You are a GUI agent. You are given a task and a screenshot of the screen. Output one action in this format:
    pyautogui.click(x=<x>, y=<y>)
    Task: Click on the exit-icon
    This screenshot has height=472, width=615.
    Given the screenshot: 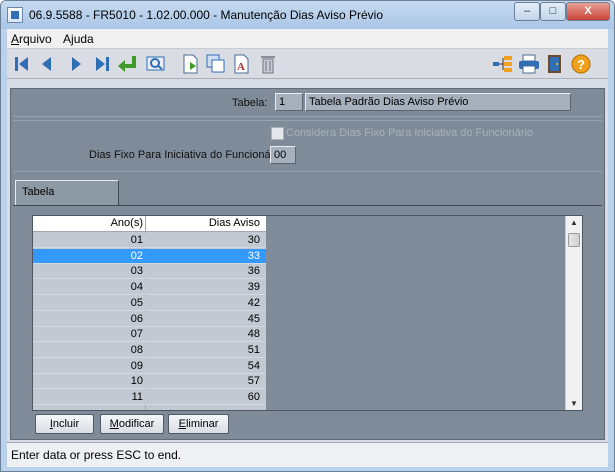 What is the action you would take?
    pyautogui.click(x=555, y=64)
    